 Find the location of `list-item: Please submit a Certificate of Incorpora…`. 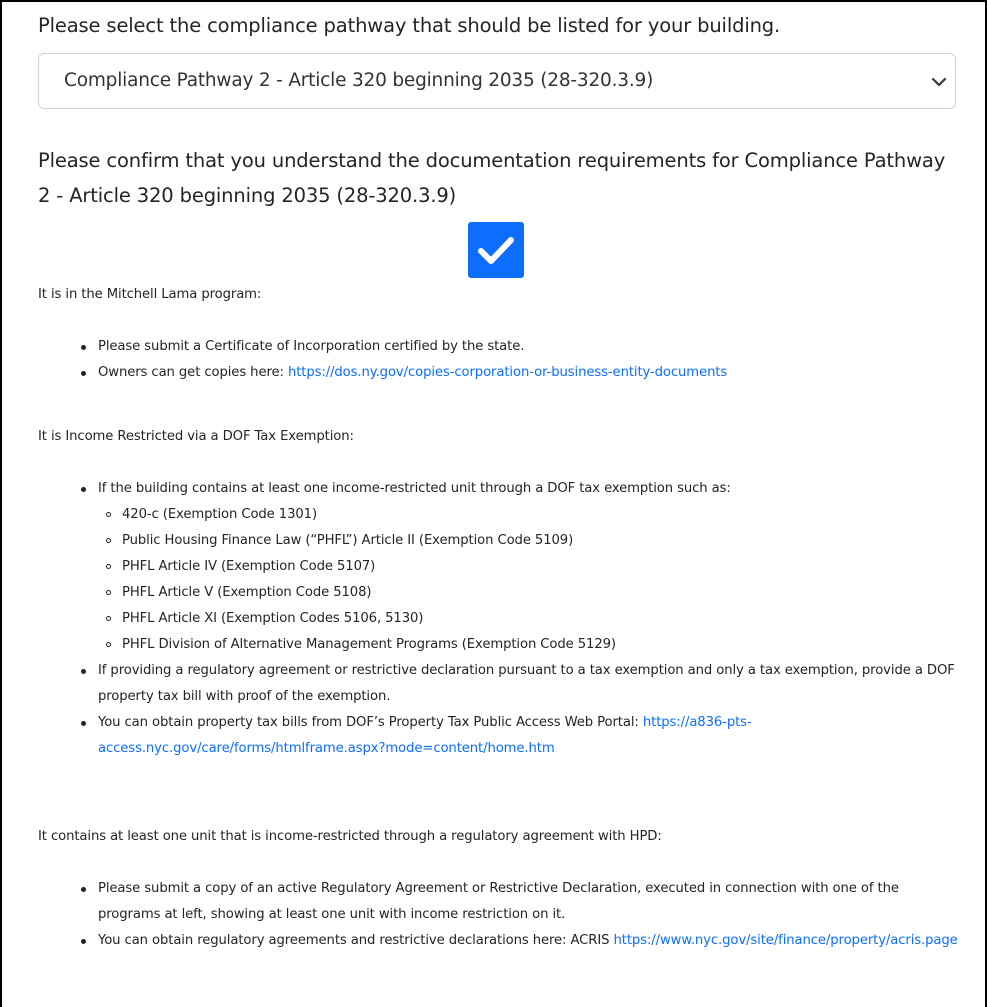

list-item: Please submit a Certificate of Incorpora… is located at coordinates (498, 347).